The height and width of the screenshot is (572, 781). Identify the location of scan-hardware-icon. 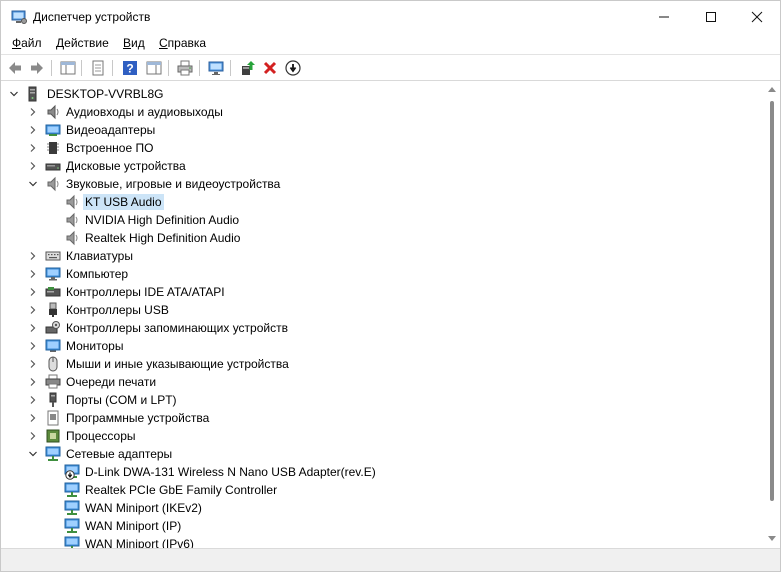
(216, 68).